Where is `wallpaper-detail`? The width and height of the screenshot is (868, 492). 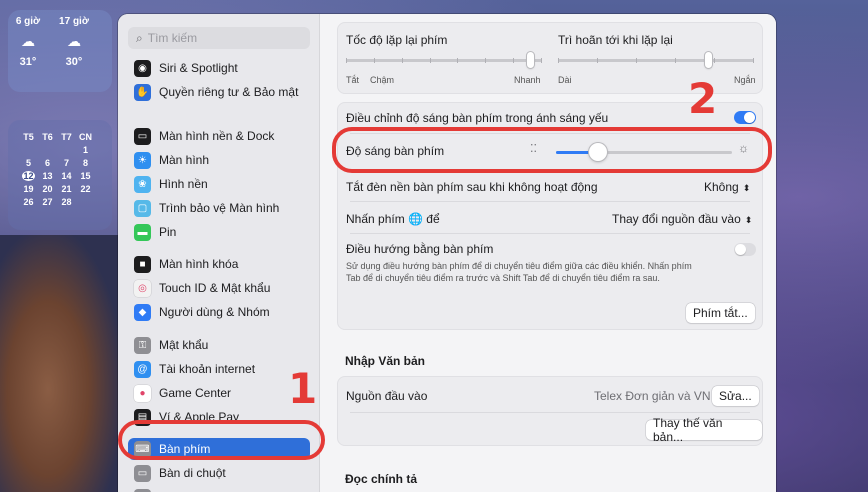 wallpaper-detail is located at coordinates (60, 363).